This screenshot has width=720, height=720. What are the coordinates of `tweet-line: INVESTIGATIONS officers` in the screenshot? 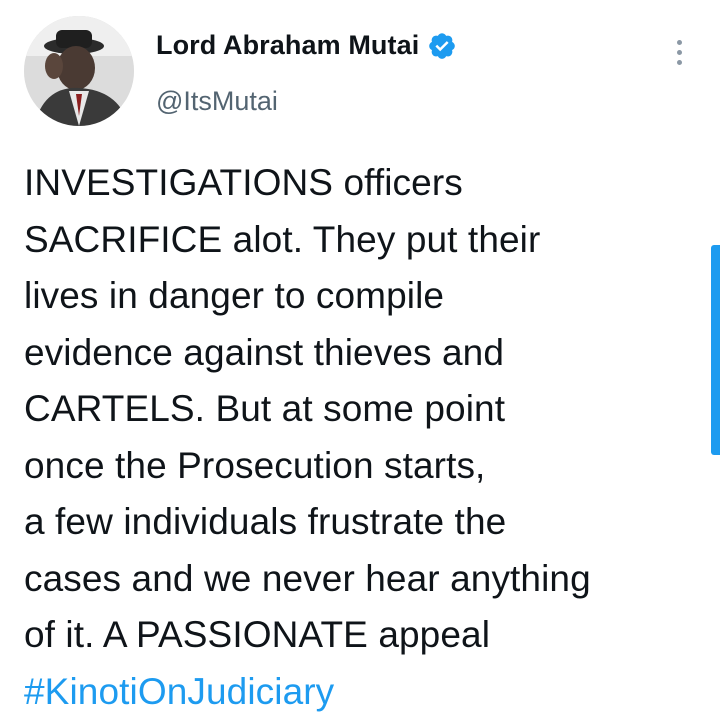 It's located at (364, 183).